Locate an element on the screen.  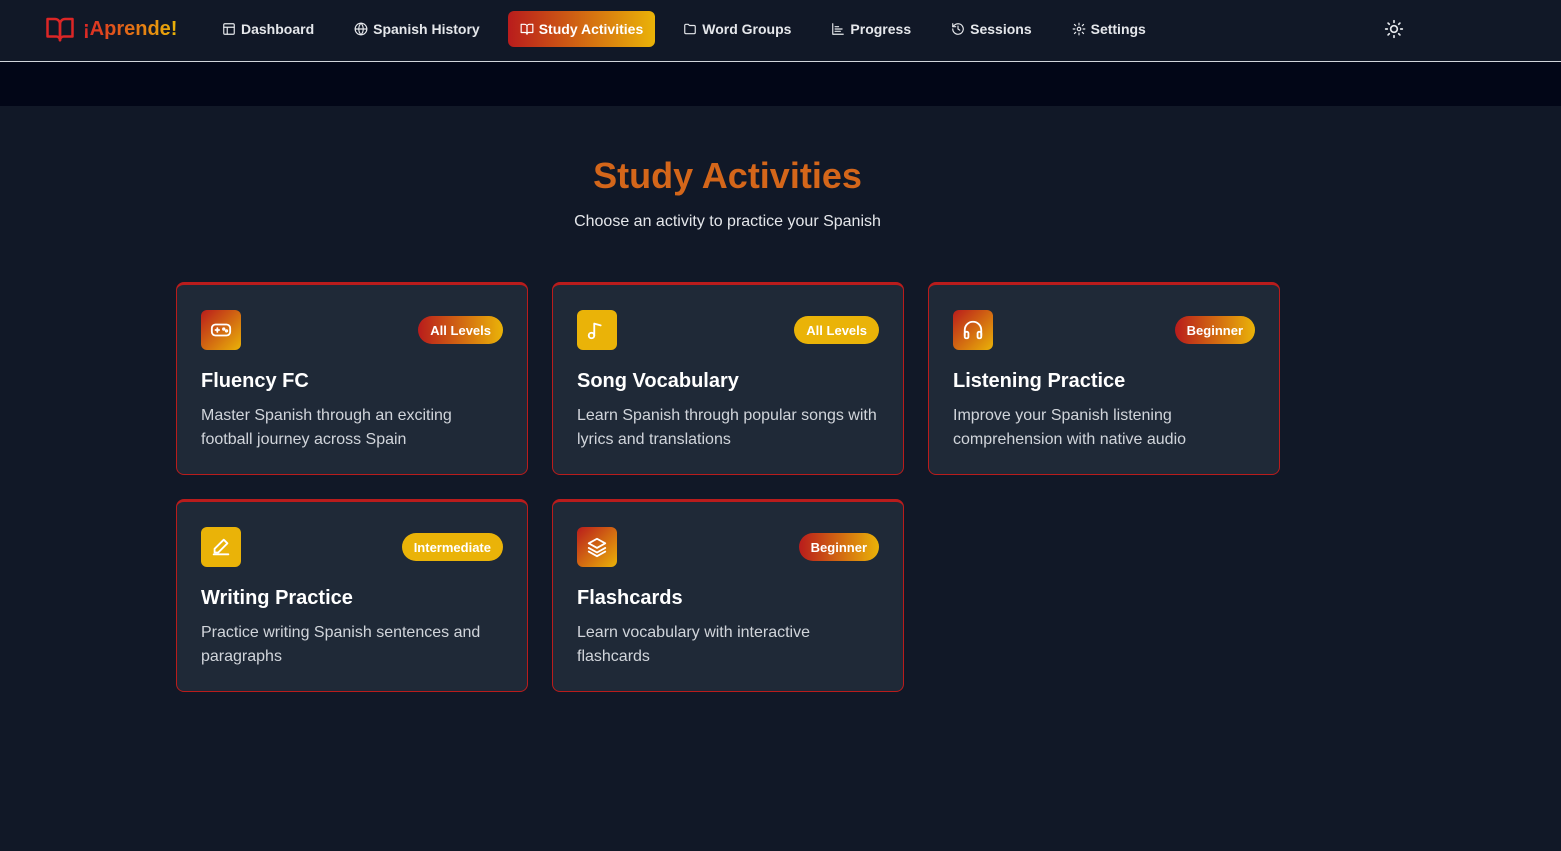
nav-item-label: Progress is located at coordinates (881, 29).